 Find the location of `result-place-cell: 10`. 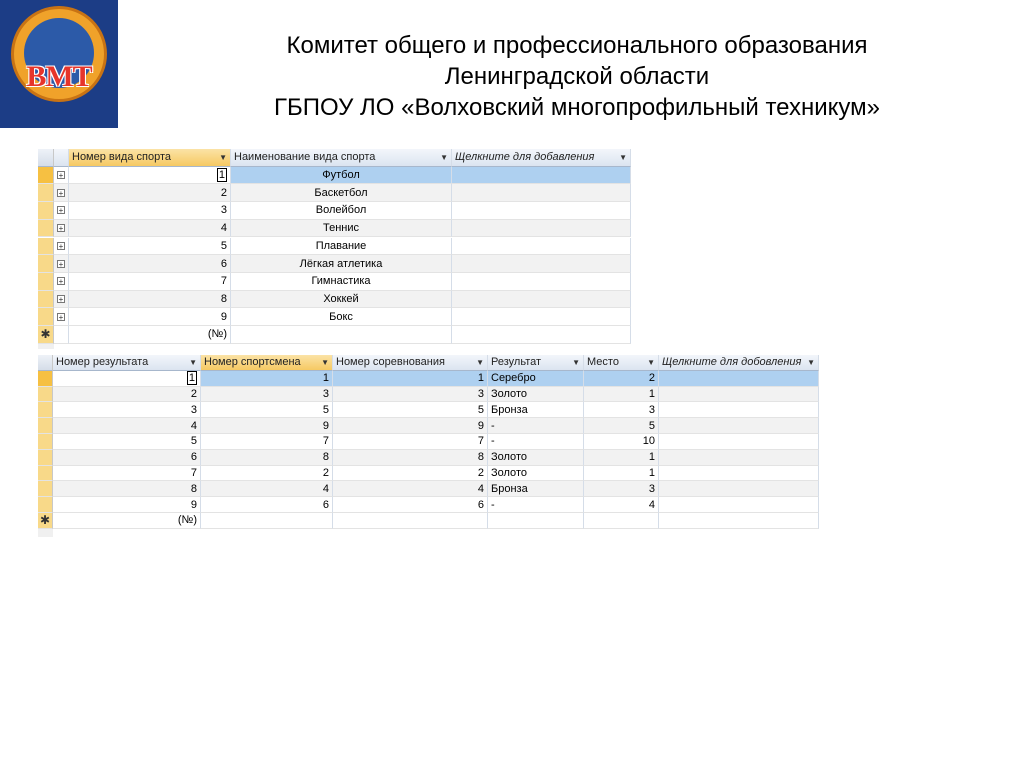

result-place-cell: 10 is located at coordinates (621, 442).